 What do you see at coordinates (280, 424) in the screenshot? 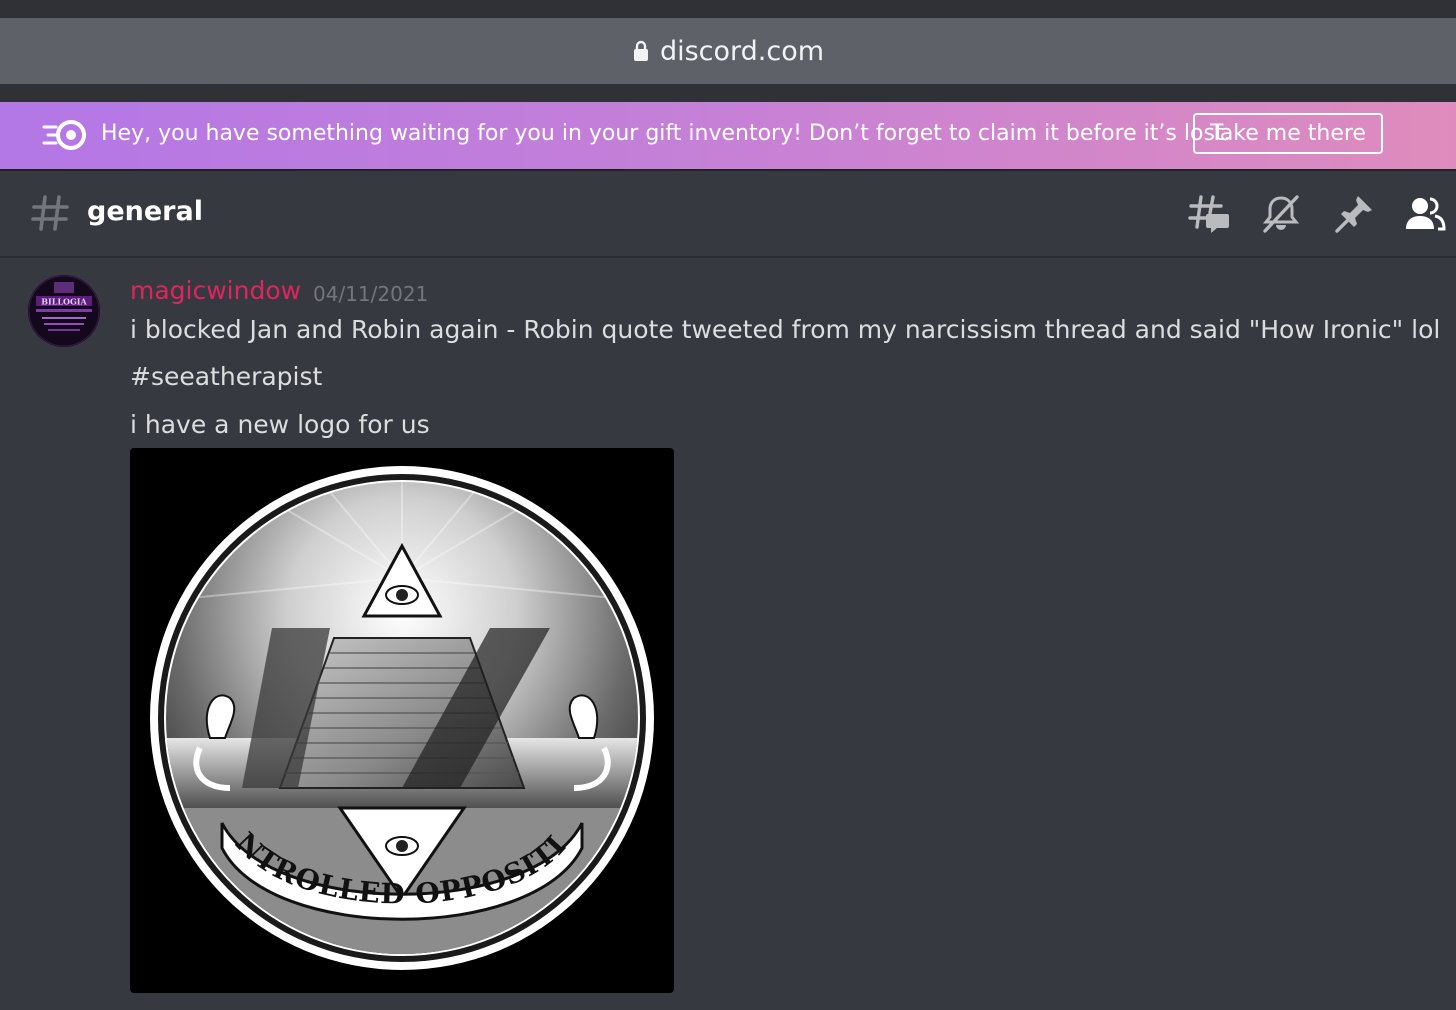
I see `message-text: i have a new logo for us` at bounding box center [280, 424].